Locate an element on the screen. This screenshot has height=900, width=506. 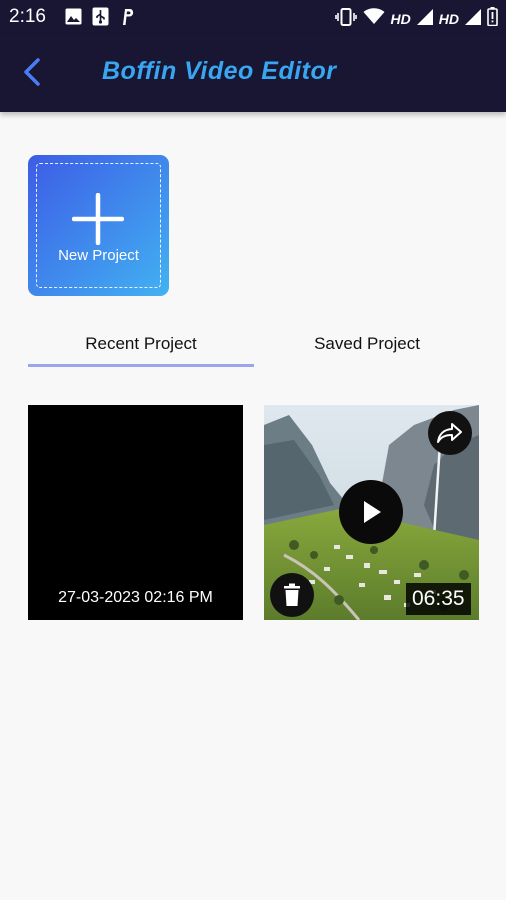
status-right: HD HD is located at coordinates (416, 19).